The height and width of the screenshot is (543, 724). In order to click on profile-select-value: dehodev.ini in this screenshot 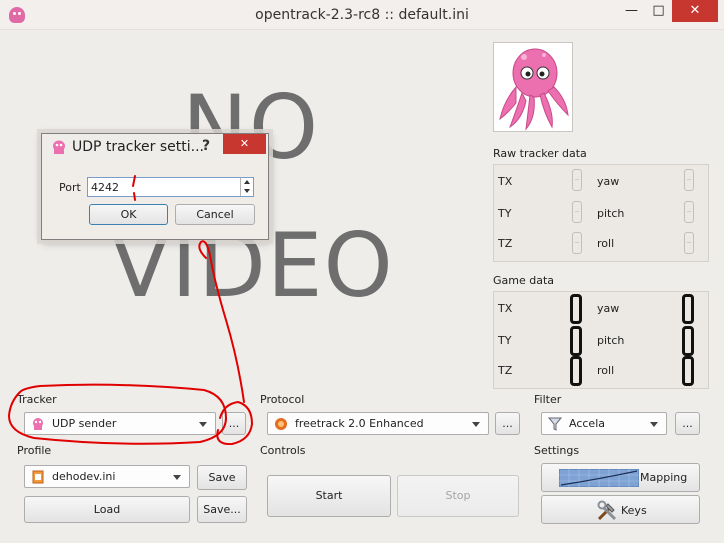, I will do `click(84, 476)`.